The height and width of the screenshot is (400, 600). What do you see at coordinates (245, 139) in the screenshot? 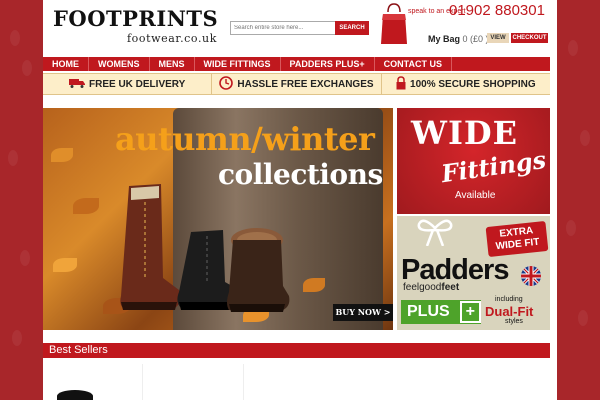
I see `hero-title-line1: autumn/winter` at bounding box center [245, 139].